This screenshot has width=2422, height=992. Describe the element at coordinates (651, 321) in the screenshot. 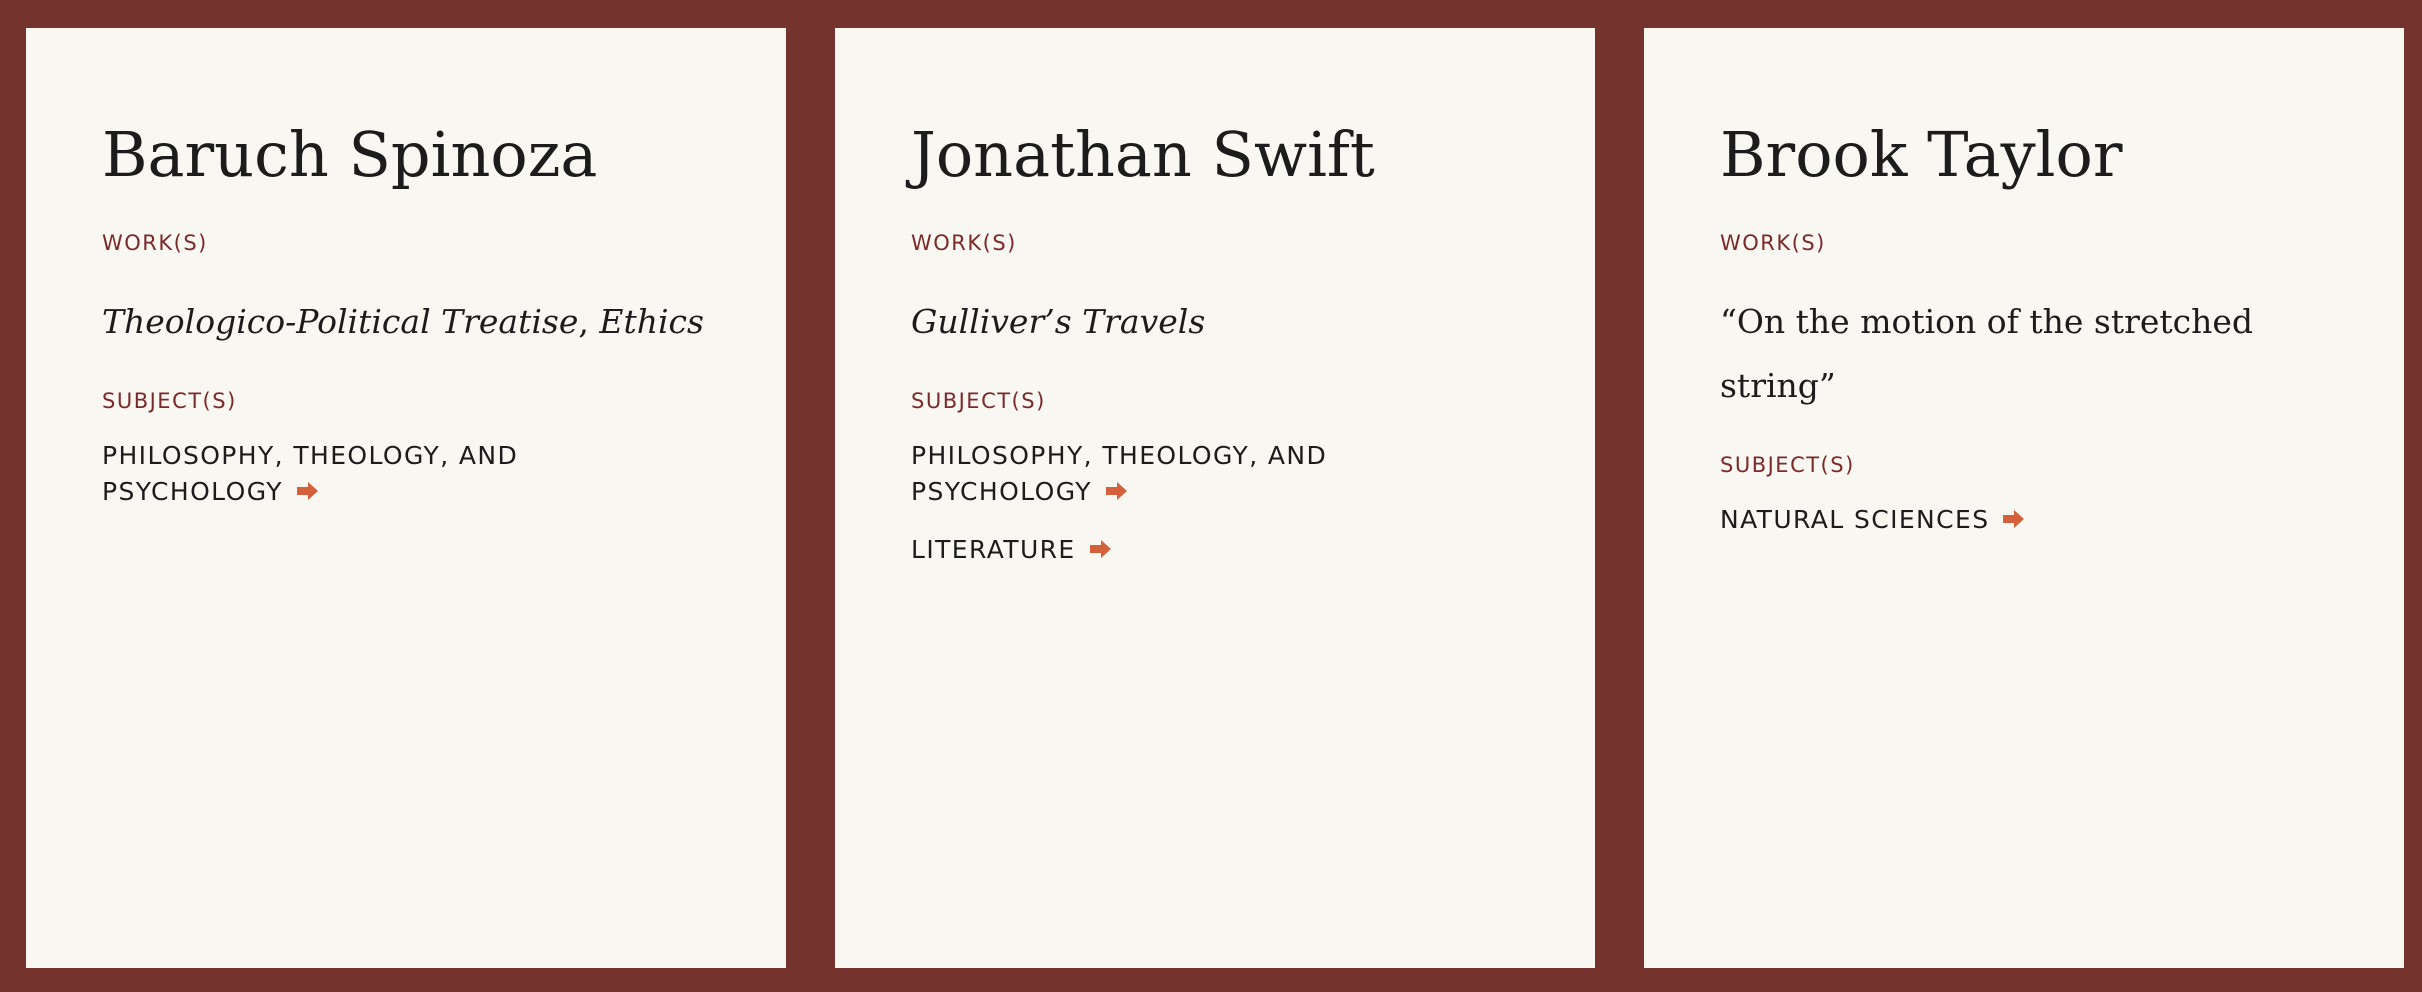

I see `work-title: Ethics` at that location.